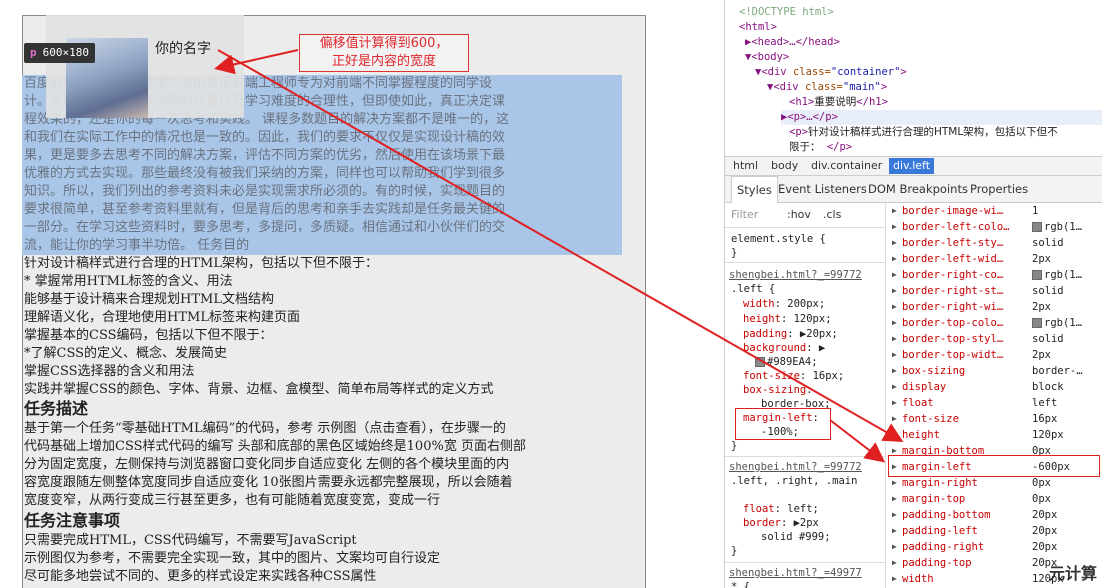  Describe the element at coordinates (994, 387) in the screenshot. I see `computed-row: ▶ display block` at that location.